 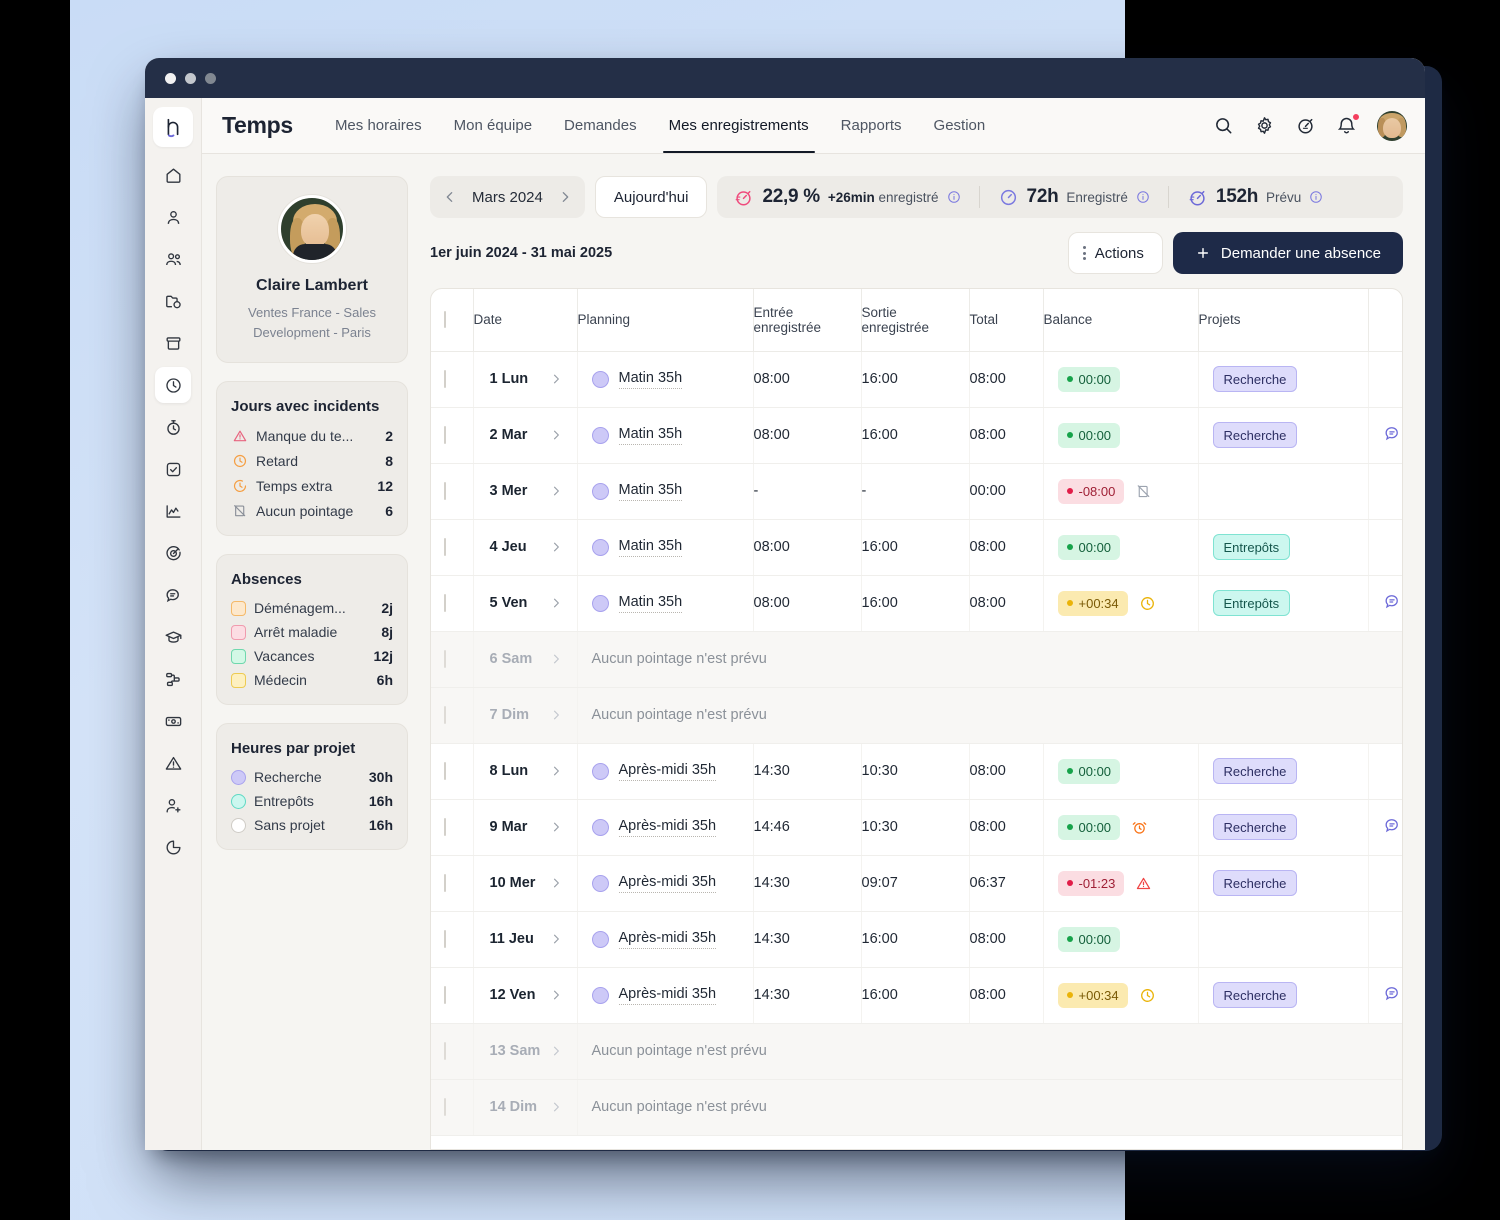 What do you see at coordinates (915, 320) in the screenshot?
I see `header-sortie-enregistree: Sortie enregistrée` at bounding box center [915, 320].